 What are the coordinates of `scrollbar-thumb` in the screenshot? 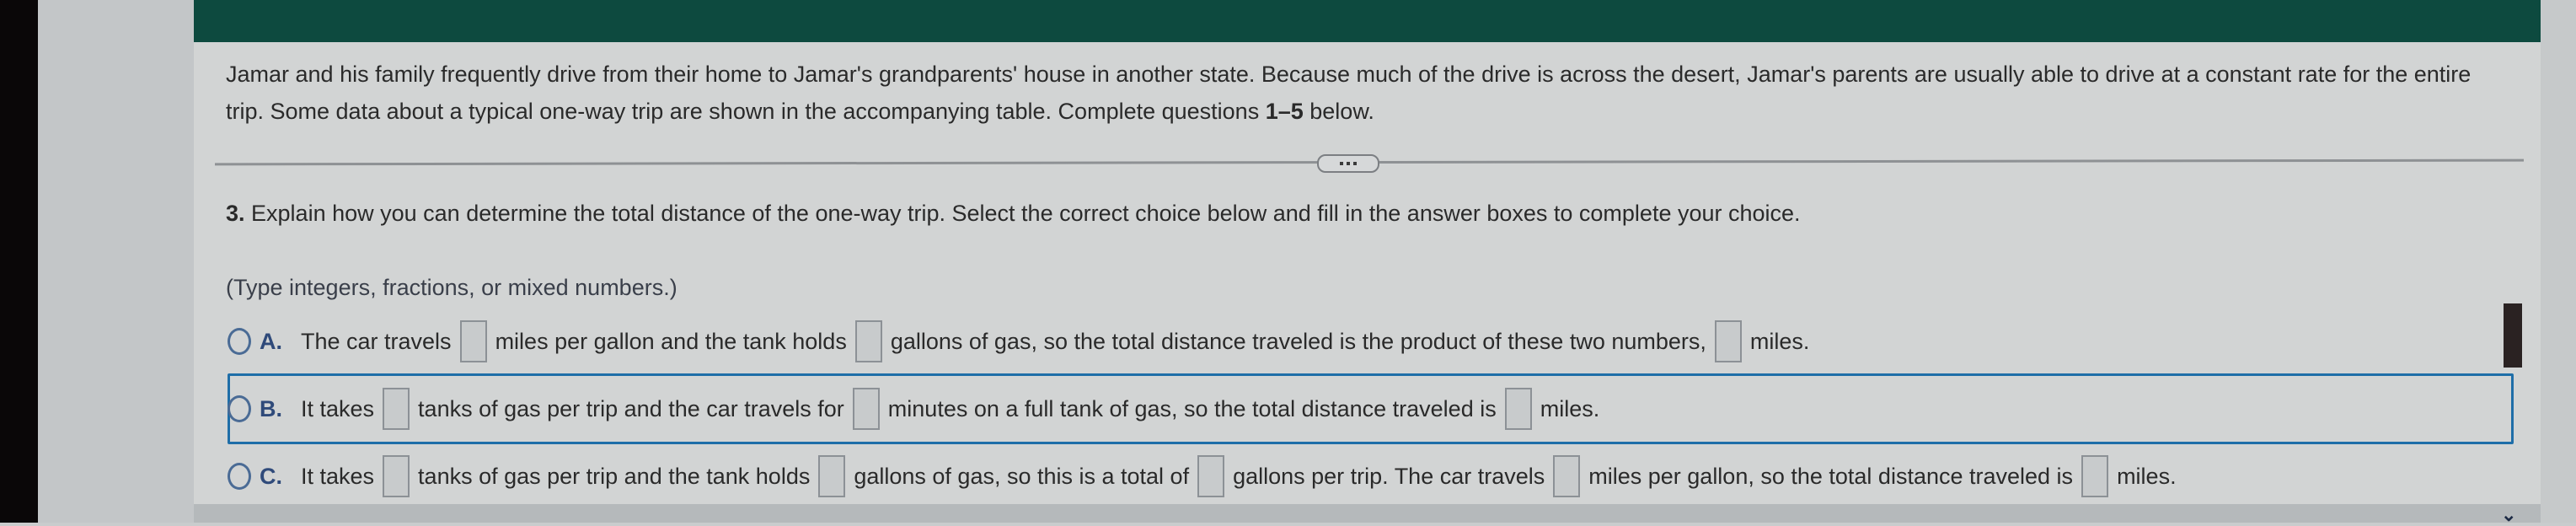 It's located at (2513, 335).